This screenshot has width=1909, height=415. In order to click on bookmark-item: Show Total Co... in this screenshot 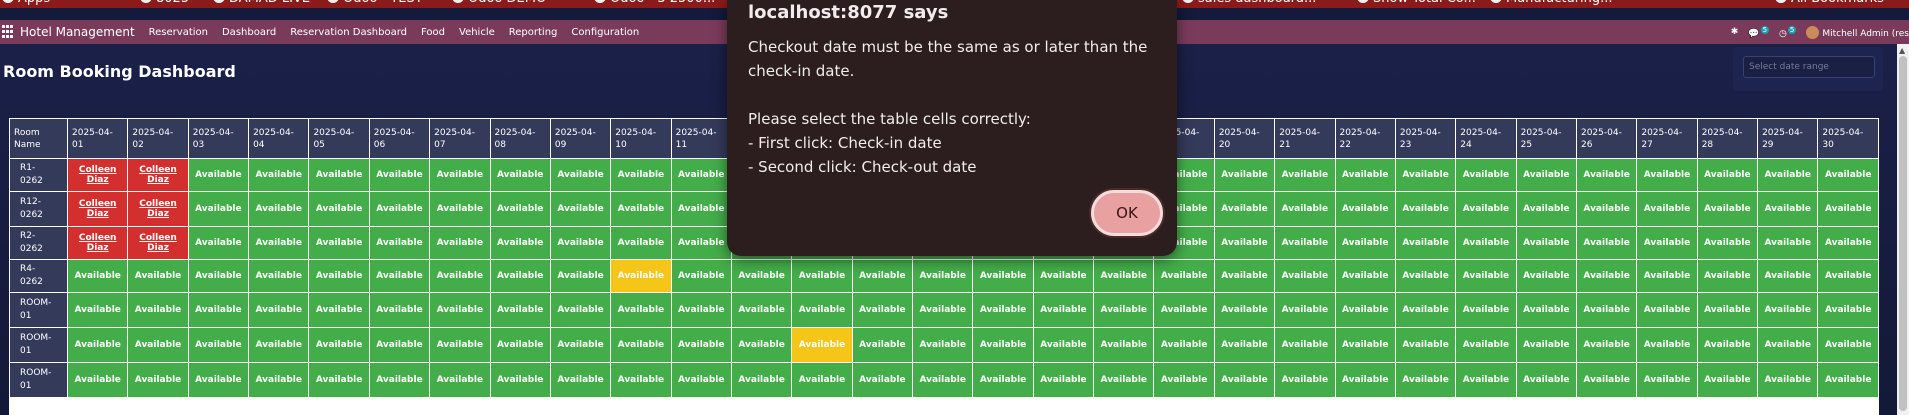, I will do `click(1416, 3)`.